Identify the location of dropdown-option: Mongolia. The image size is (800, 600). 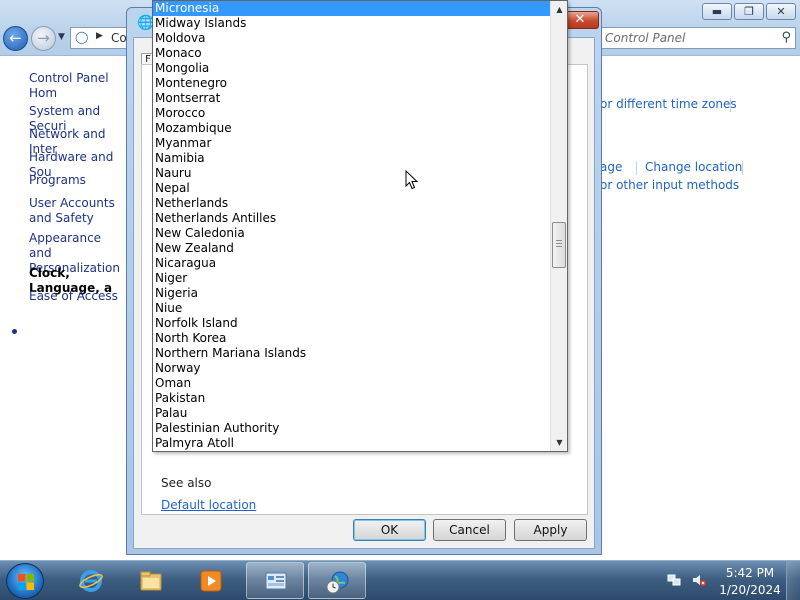
(351, 68).